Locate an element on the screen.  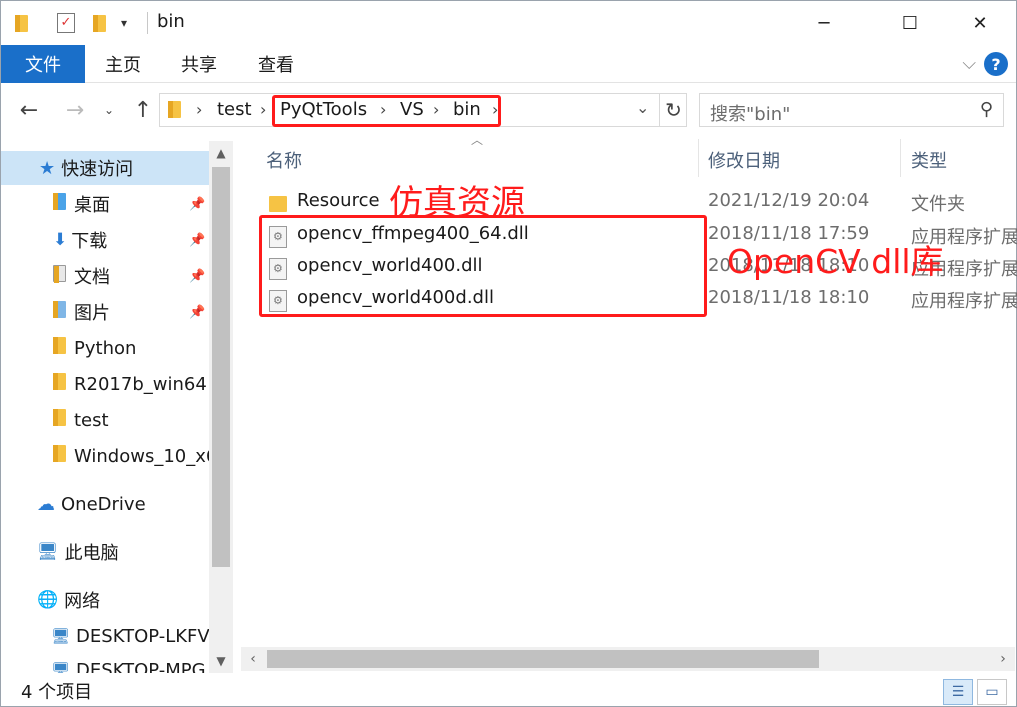
file-type: 应用程序扩展 is located at coordinates (964, 301).